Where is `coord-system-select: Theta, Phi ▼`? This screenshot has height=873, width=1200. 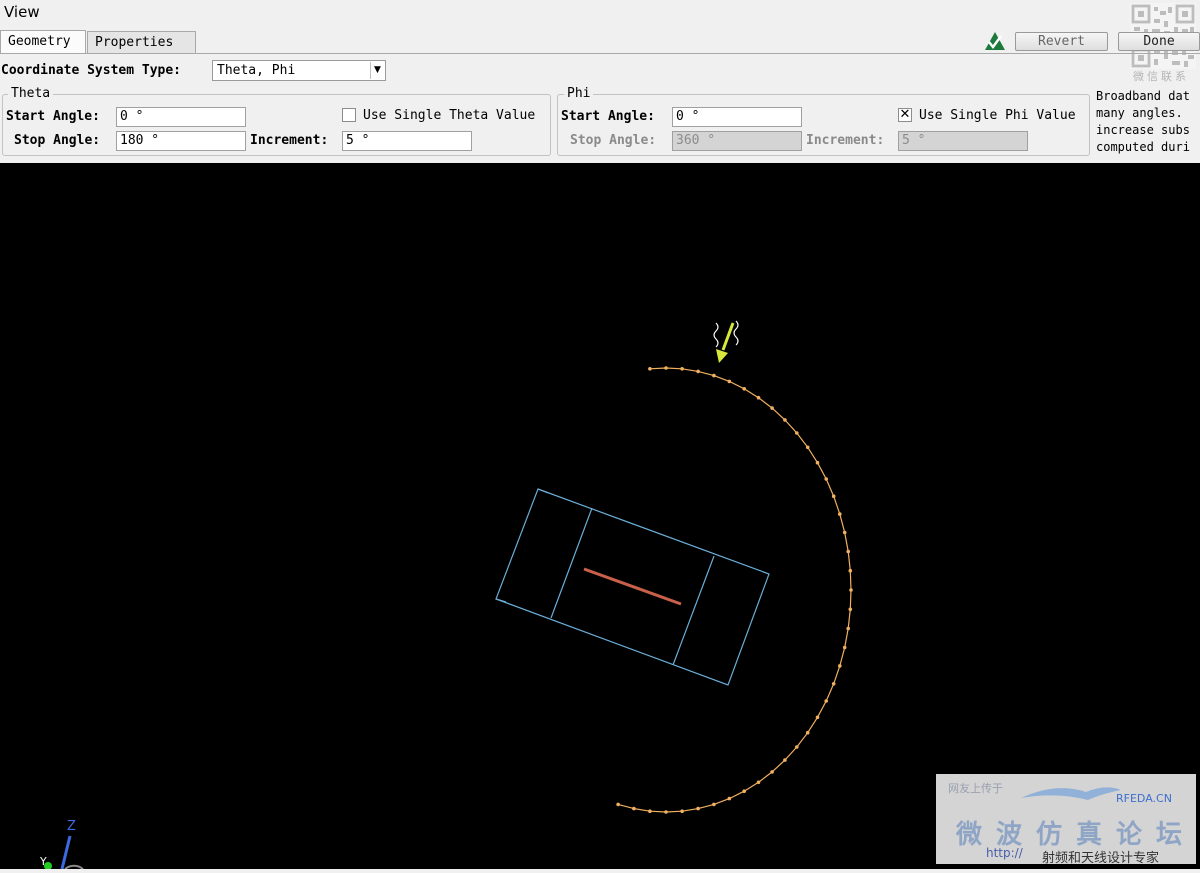 coord-system-select: Theta, Phi ▼ is located at coordinates (299, 70).